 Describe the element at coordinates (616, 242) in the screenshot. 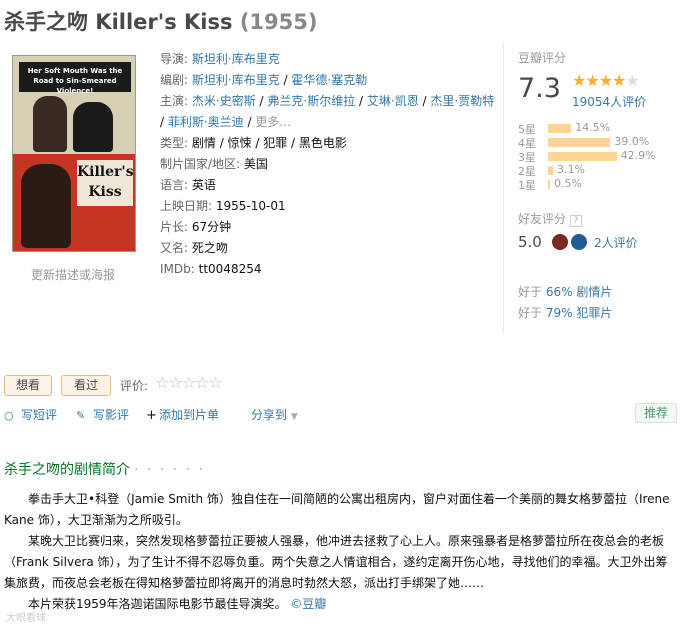

I see `friend-count-link: 2人评价` at that location.